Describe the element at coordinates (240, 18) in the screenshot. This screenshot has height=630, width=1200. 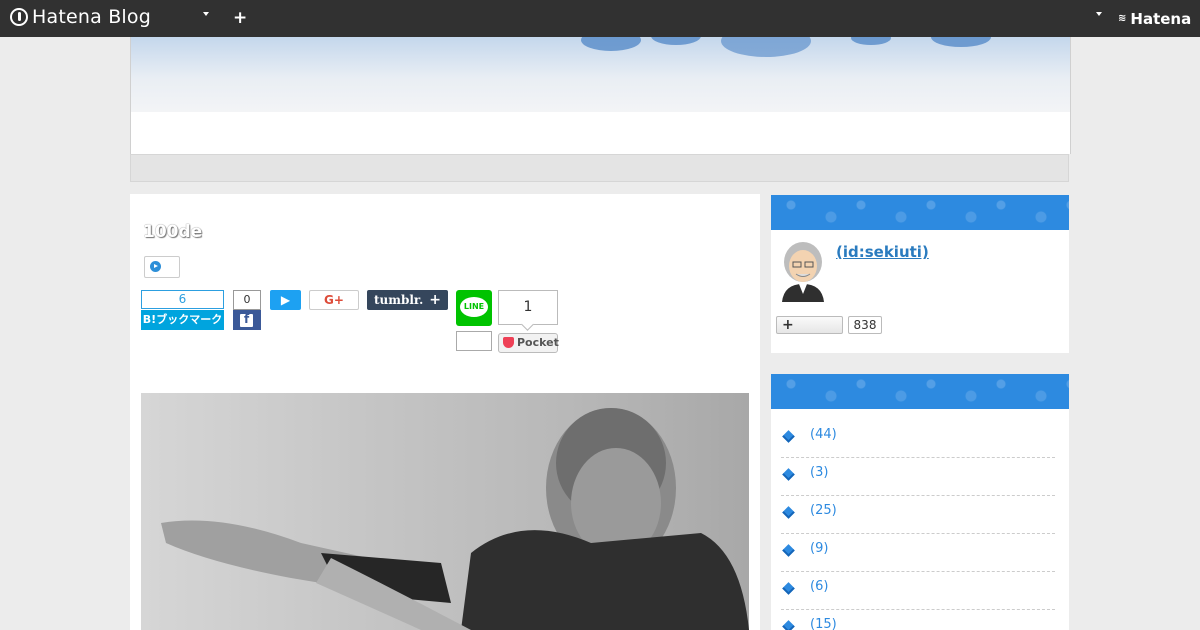
I see `add-entry-plus-icon: +` at that location.